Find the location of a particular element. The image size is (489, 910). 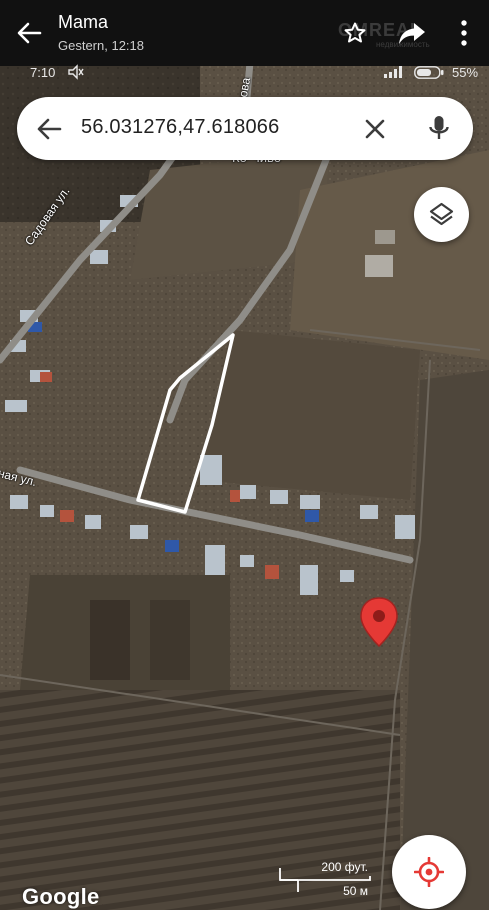

silent-mode-icon is located at coordinates (76, 72).